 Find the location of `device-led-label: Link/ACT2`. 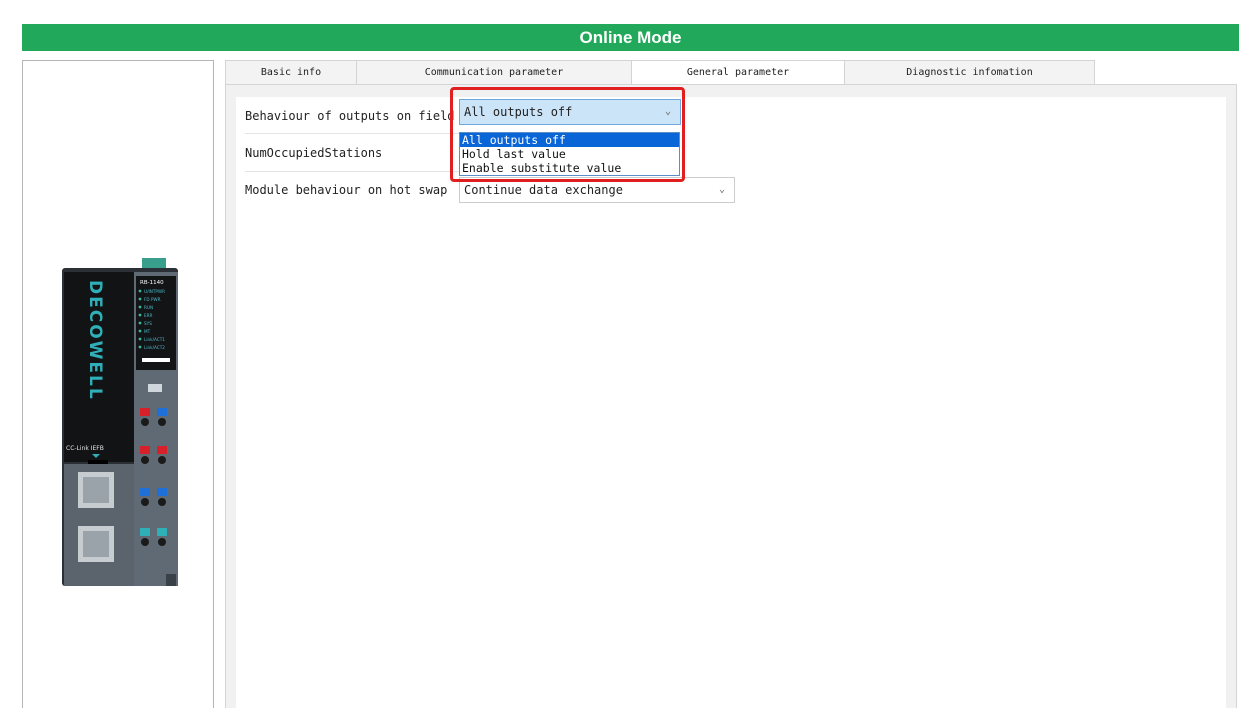

device-led-label: Link/ACT2 is located at coordinates (154, 347).